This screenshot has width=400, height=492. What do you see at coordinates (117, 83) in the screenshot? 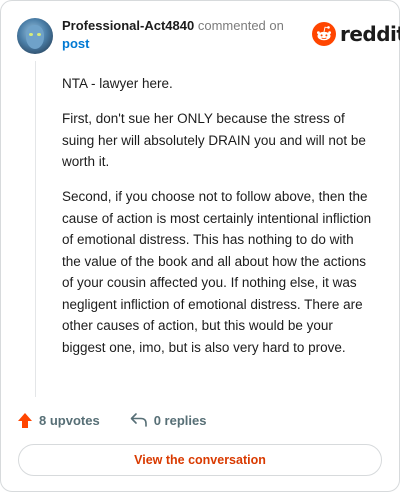
I see `comment-paragraph: NTA - lawyer here.` at bounding box center [117, 83].